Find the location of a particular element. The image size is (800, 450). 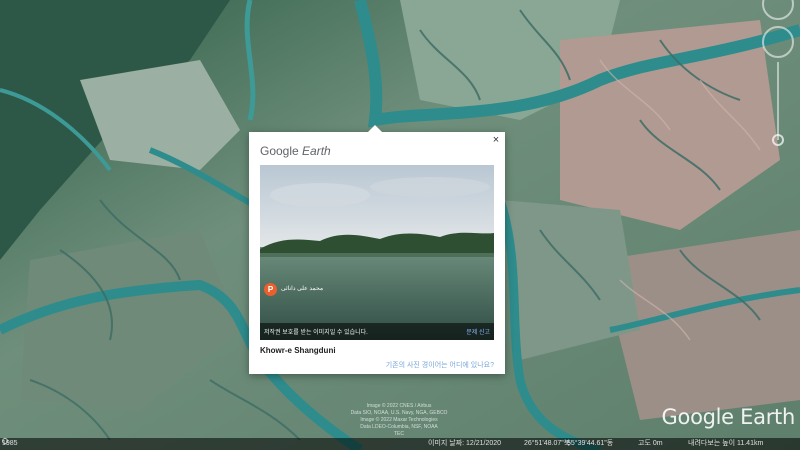

navigation-controls is located at coordinates (778, 75).